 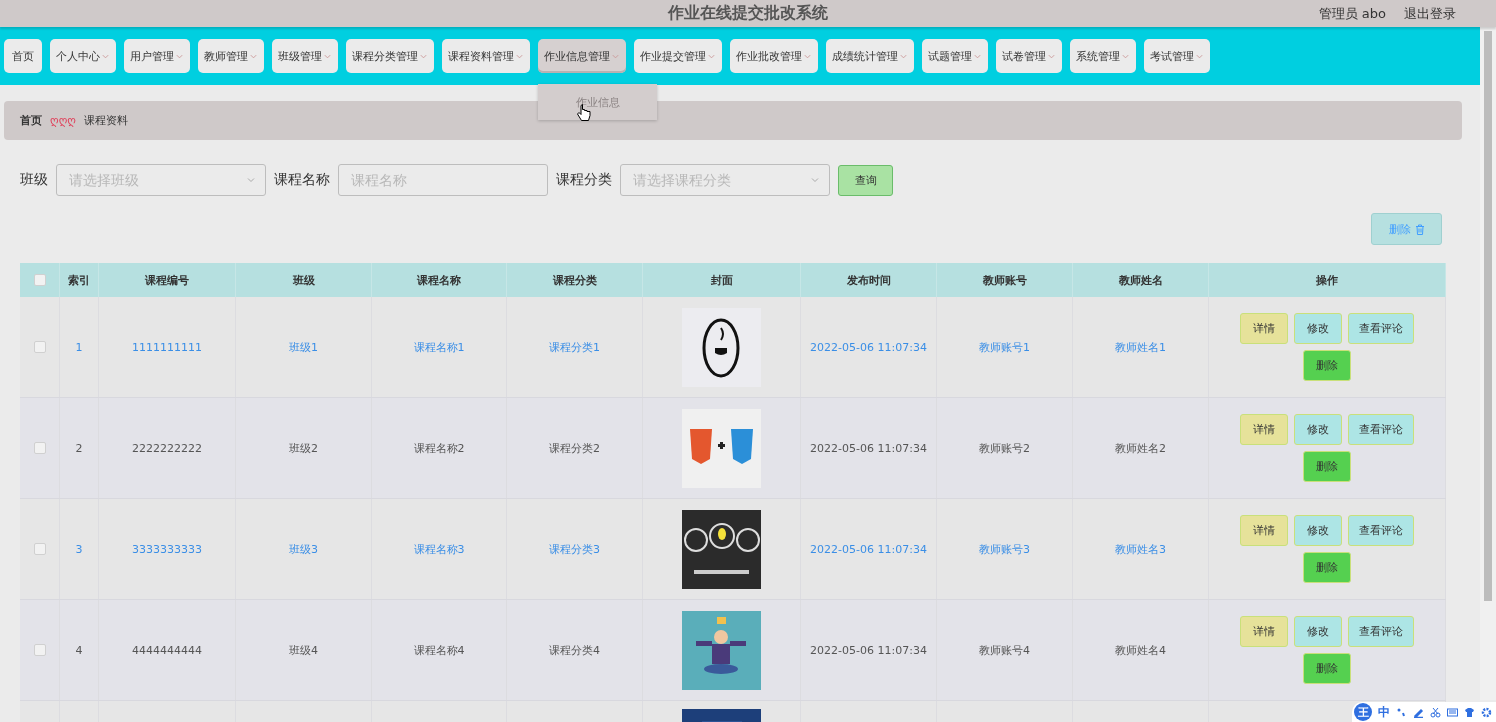 I want to click on punctuation-icon, so click(x=1401, y=712).